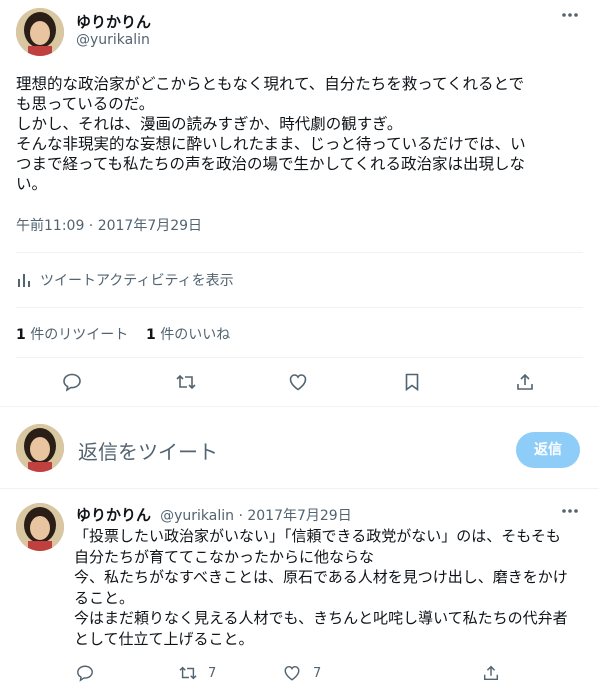 This screenshot has width=599, height=698. What do you see at coordinates (164, 638) in the screenshot?
I see `reply-line: として仕立て上げること。` at bounding box center [164, 638].